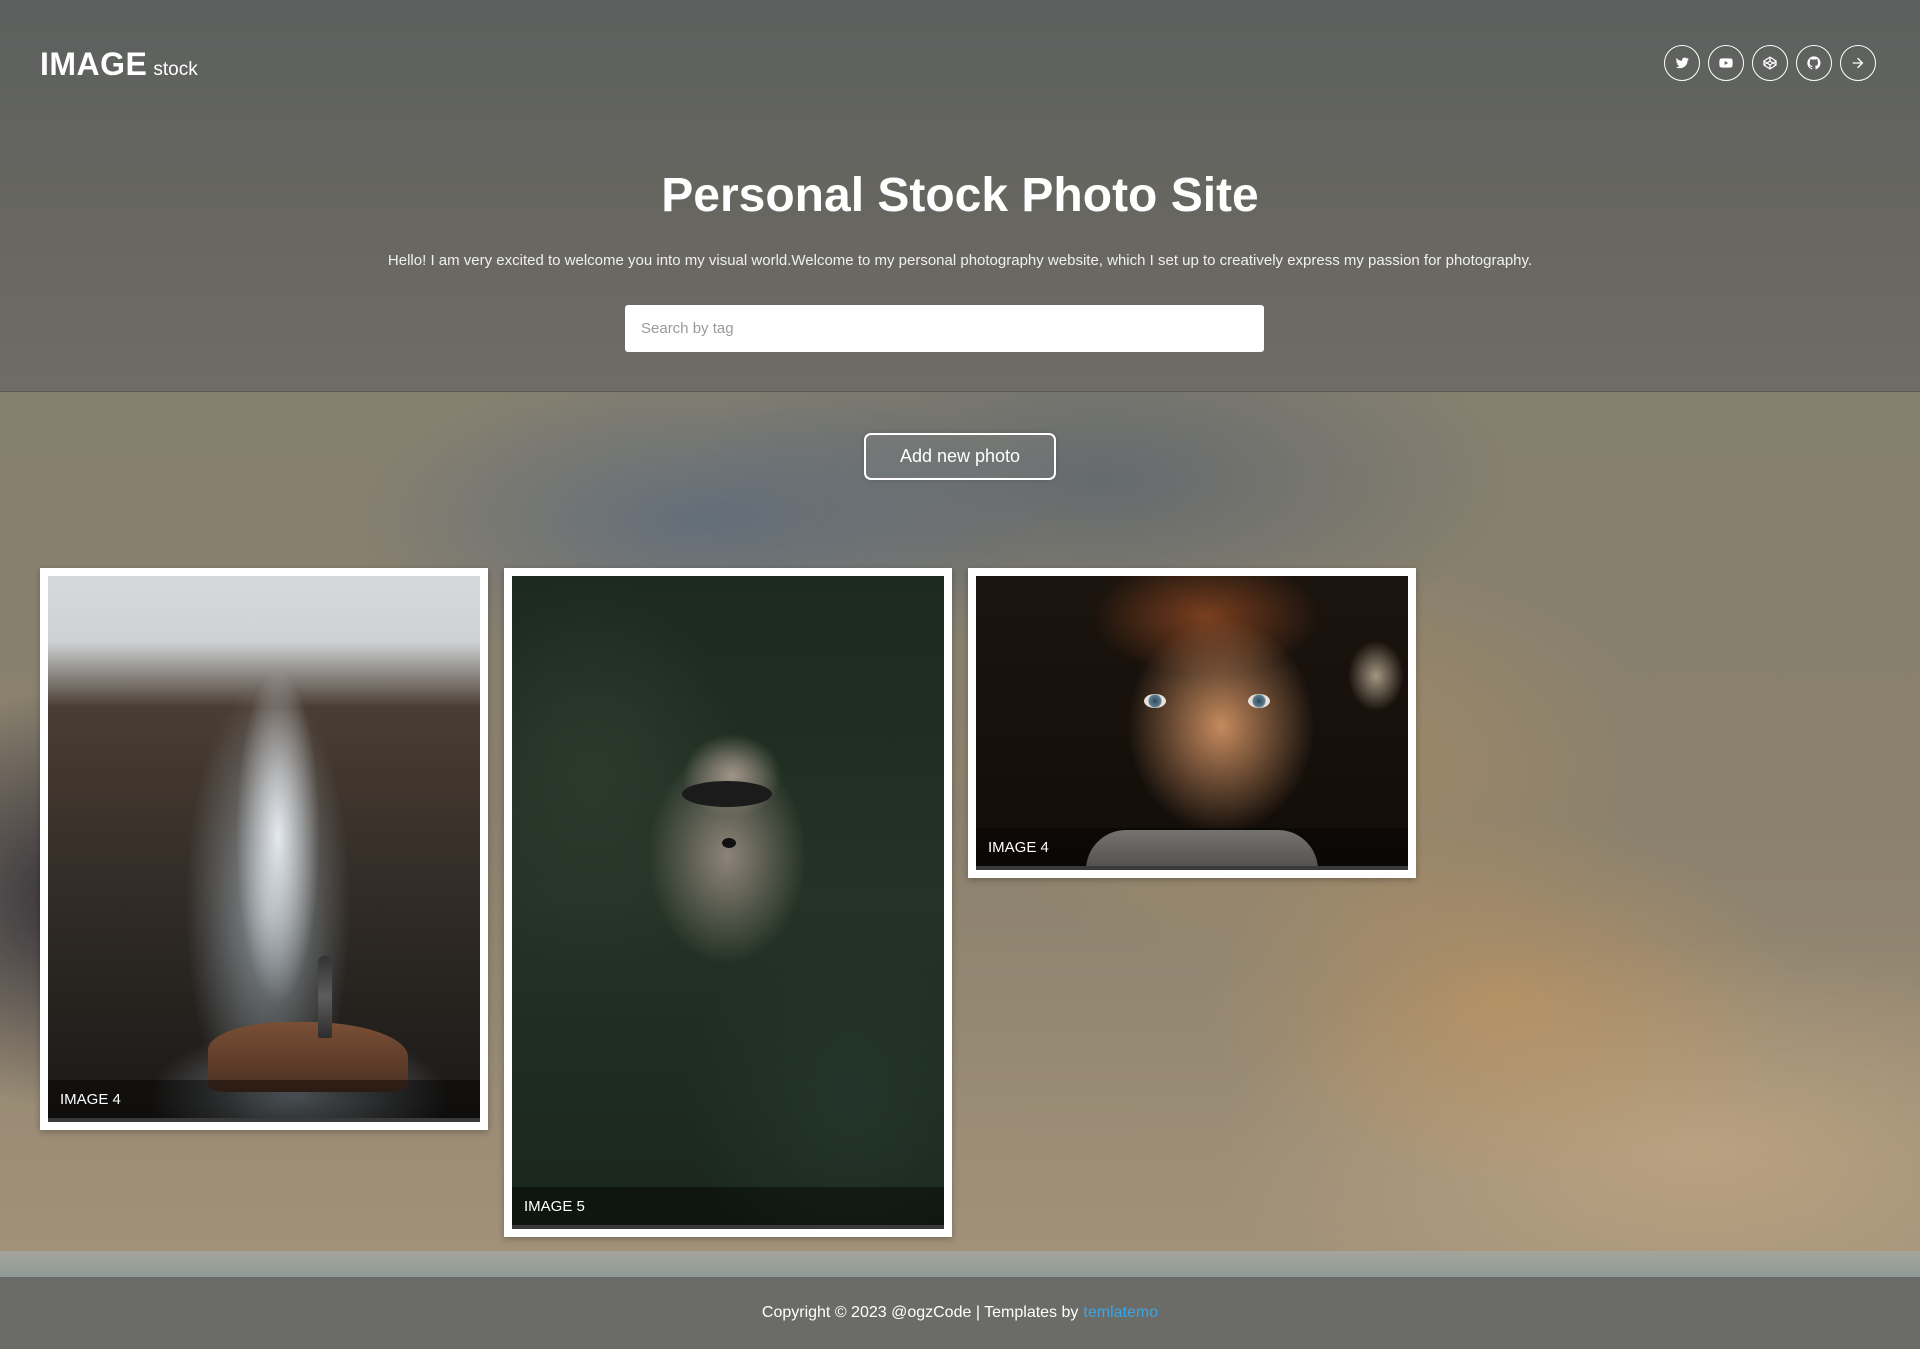 The image size is (1920, 1349). Describe the element at coordinates (175, 69) in the screenshot. I see `logo-sub: stock` at that location.